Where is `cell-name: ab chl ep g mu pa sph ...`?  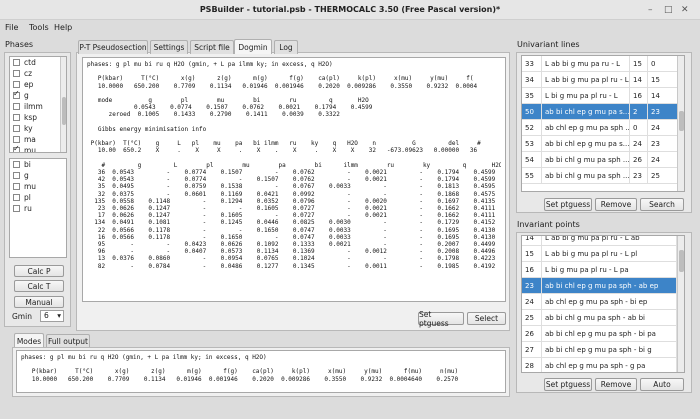
cell-name: ab chl ep g mu pa sph ... is located at coordinates (586, 127).